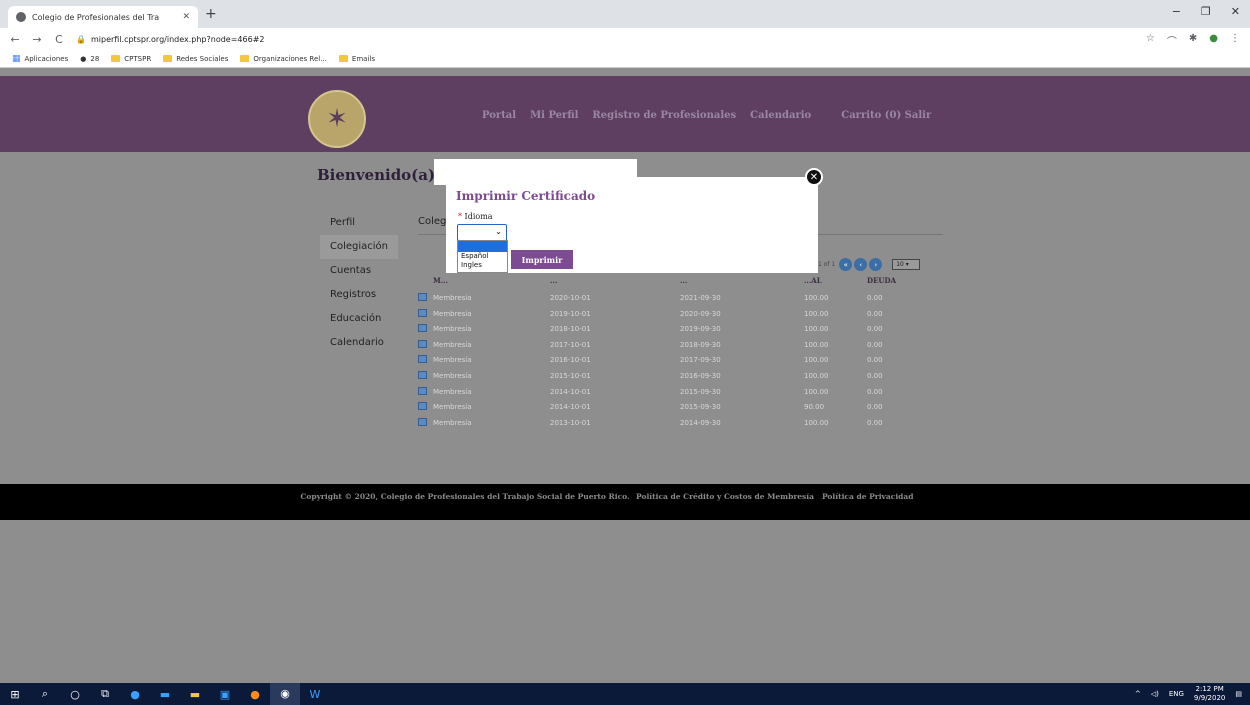  I want to click on file-explorer-icon: ▬, so click(195, 694).